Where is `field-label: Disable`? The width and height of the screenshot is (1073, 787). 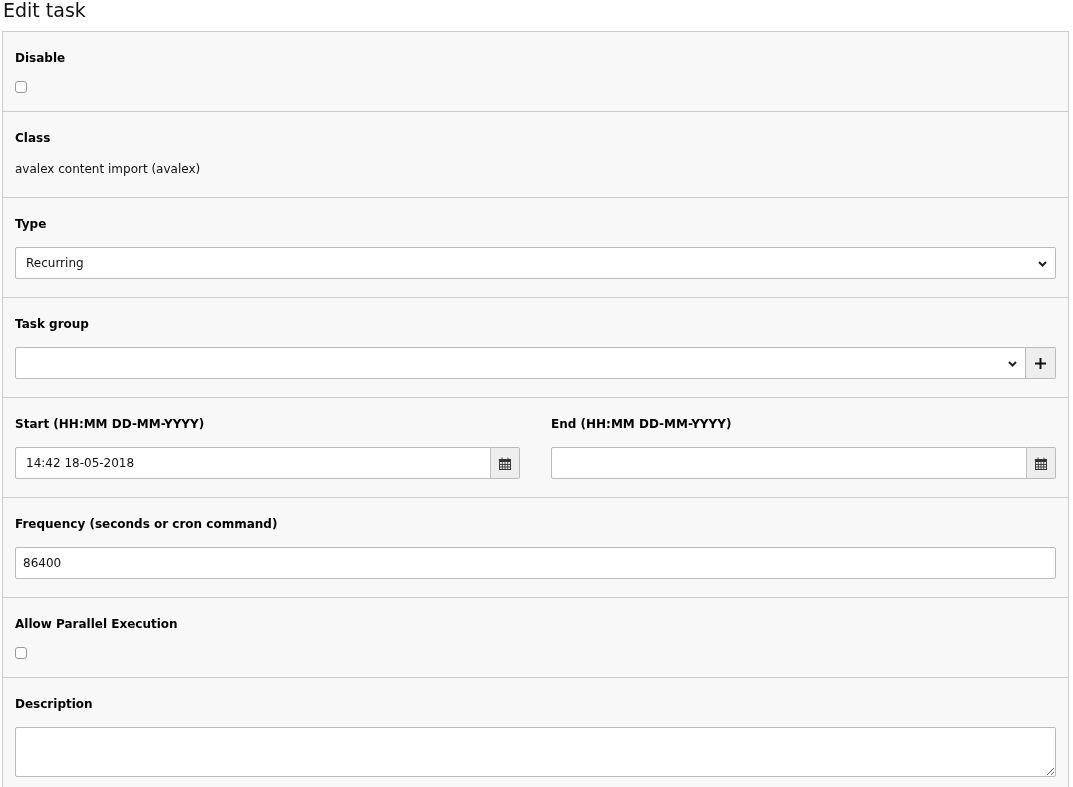
field-label: Disable is located at coordinates (41, 58).